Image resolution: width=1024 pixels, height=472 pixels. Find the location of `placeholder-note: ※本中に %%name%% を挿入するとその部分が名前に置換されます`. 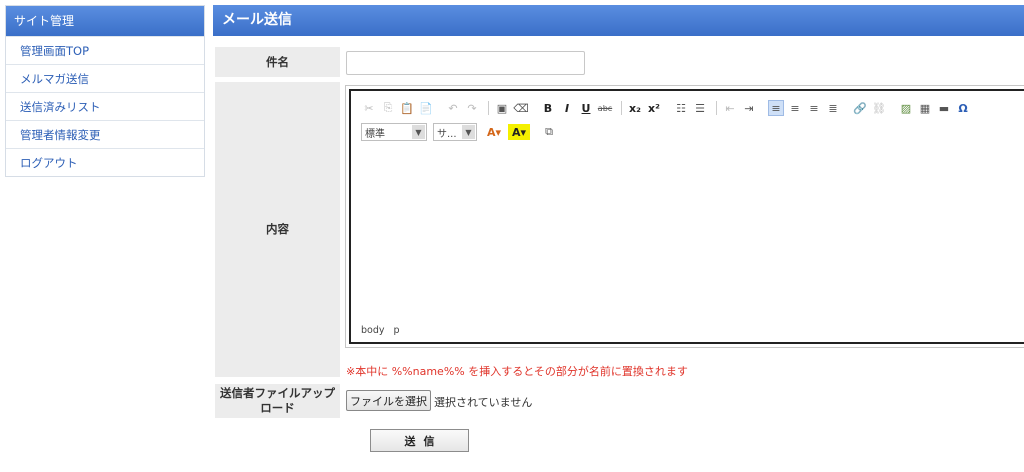

placeholder-note: ※本中に %%name%% を挿入するとその部分が名前に置換されます is located at coordinates (517, 371).